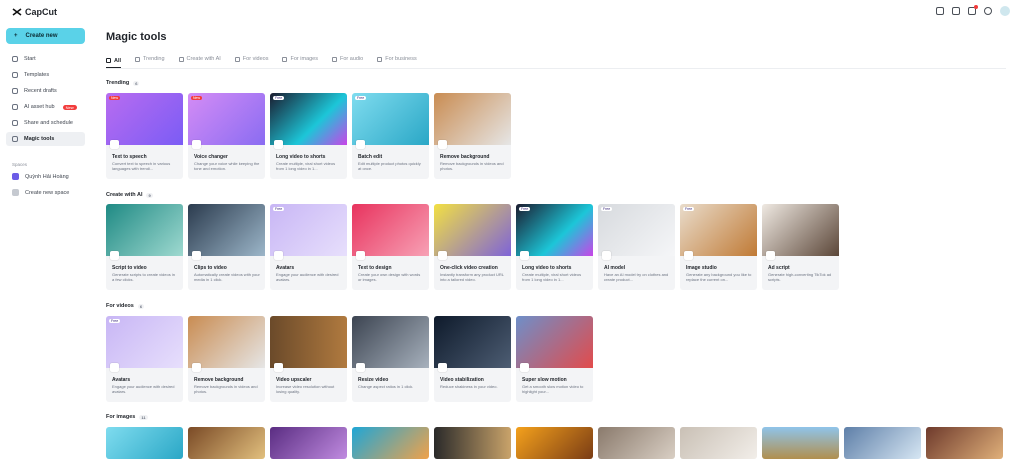  I want to click on tab-label: All, so click(118, 60).